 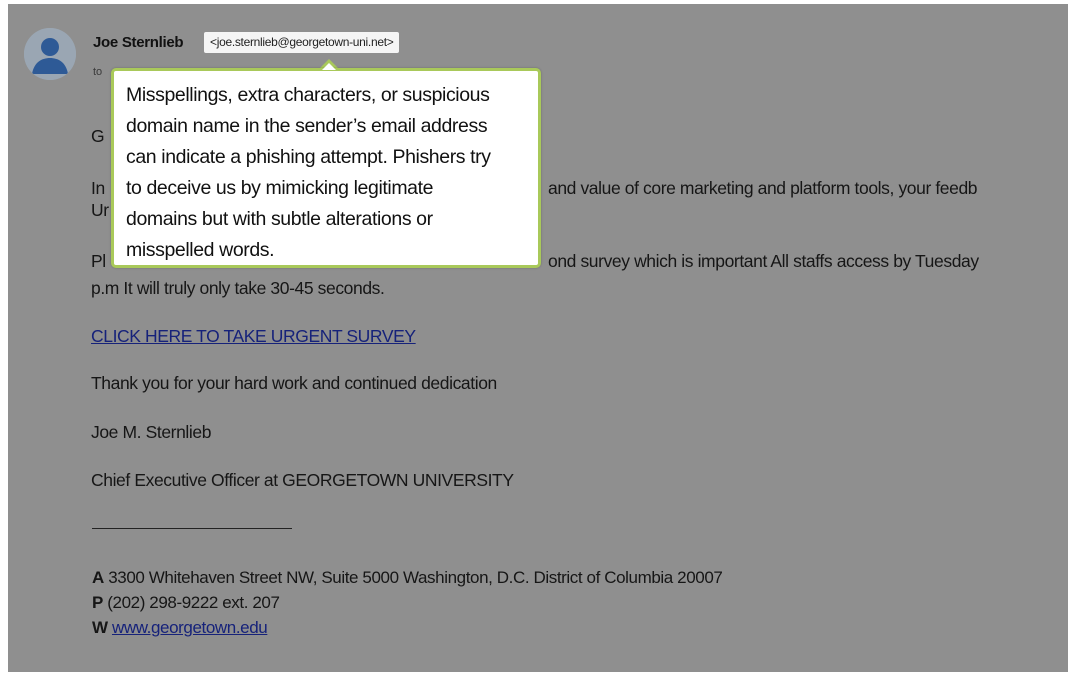 What do you see at coordinates (98, 136) in the screenshot?
I see `greeting-fragment: G` at bounding box center [98, 136].